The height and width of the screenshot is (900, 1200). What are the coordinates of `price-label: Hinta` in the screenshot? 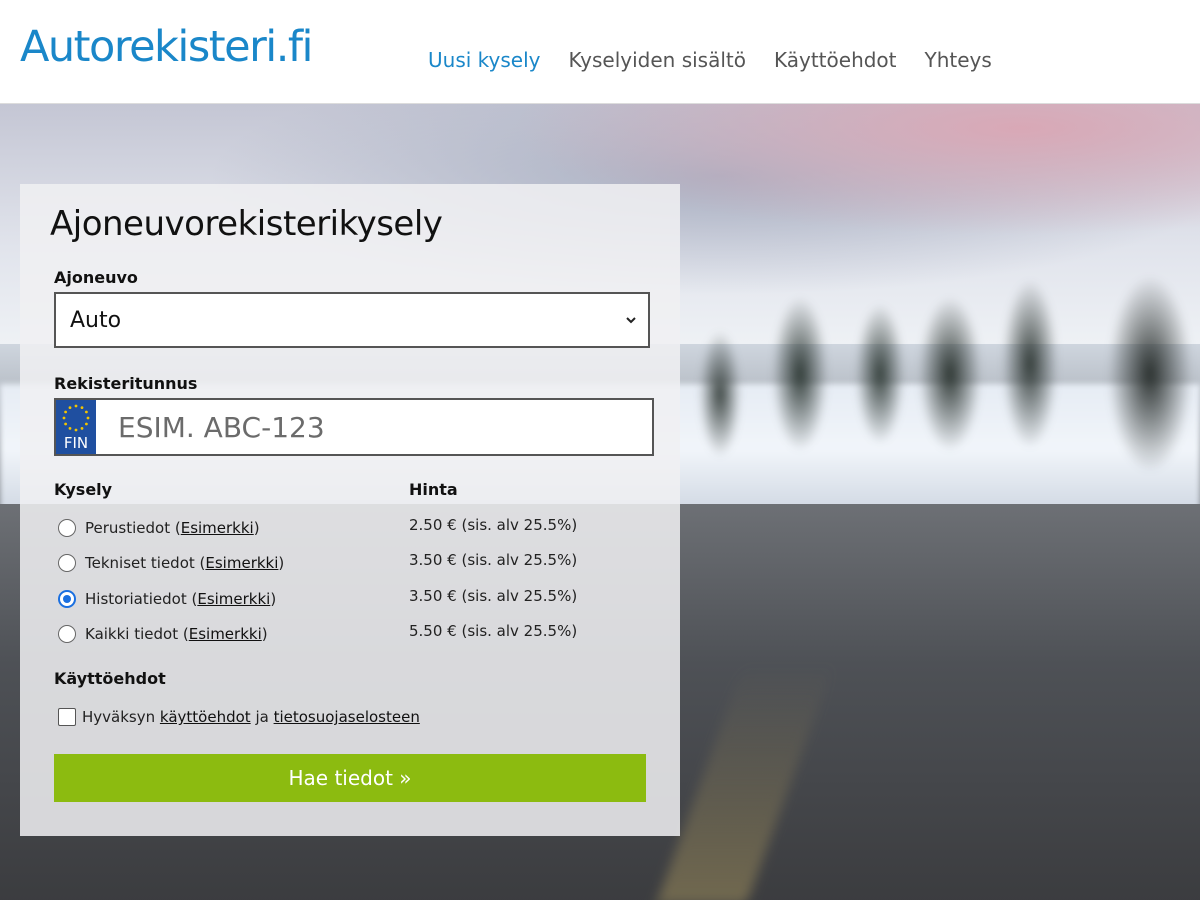 It's located at (433, 489).